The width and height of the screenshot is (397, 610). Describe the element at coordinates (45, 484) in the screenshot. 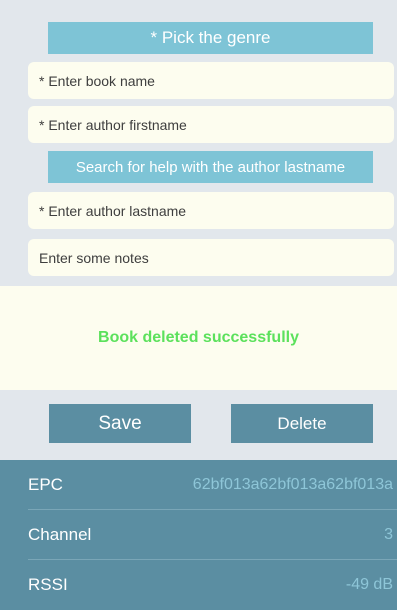

I see `epc-label: EPC` at that location.